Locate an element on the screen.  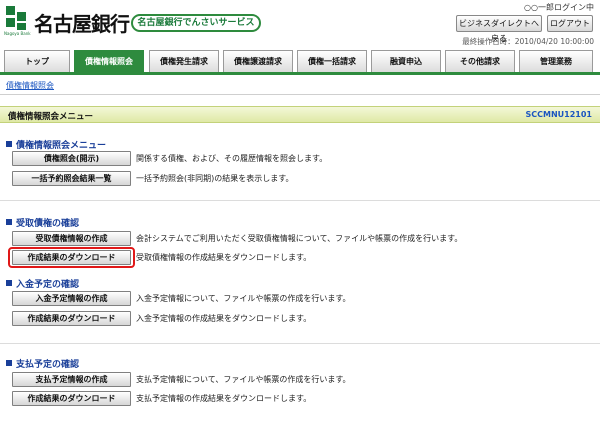
section-title-payment: 支払予定の確認 is located at coordinates (42, 363).